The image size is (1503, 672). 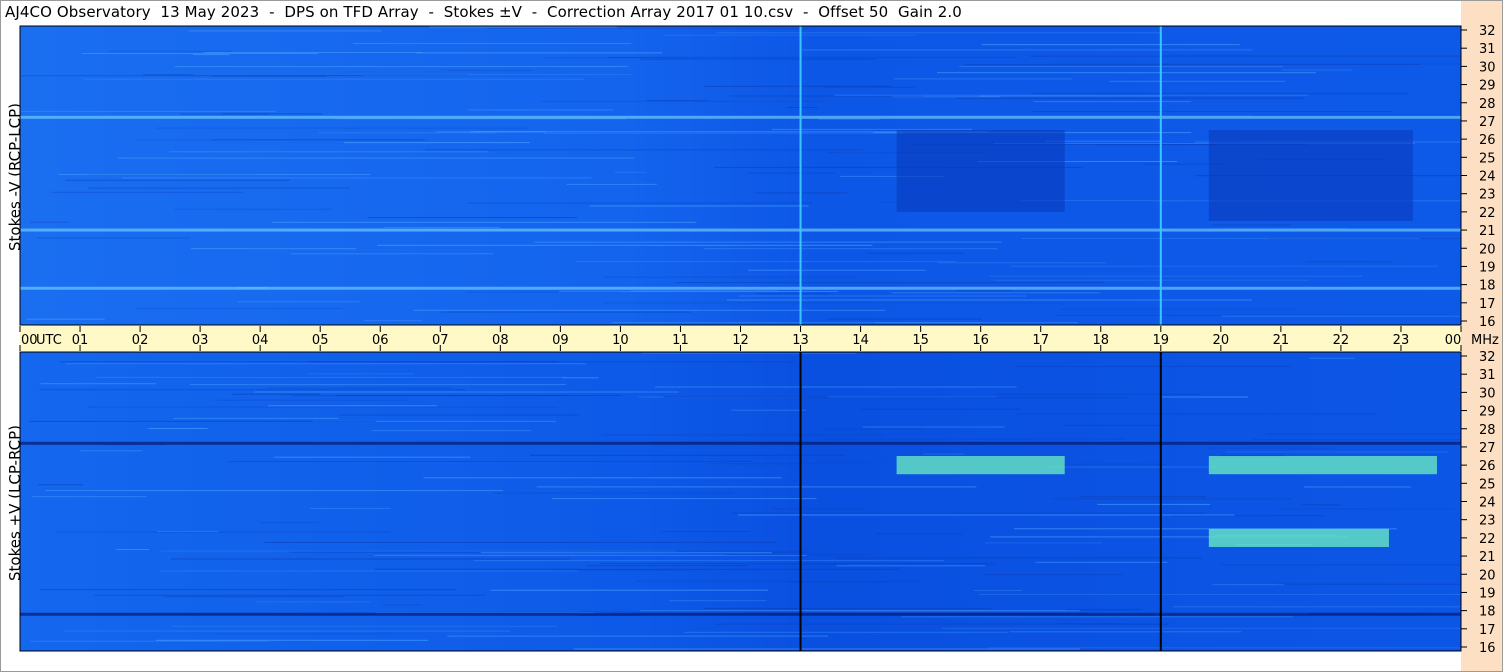 I want to click on x-tick-label: 19, so click(x=1161, y=340).